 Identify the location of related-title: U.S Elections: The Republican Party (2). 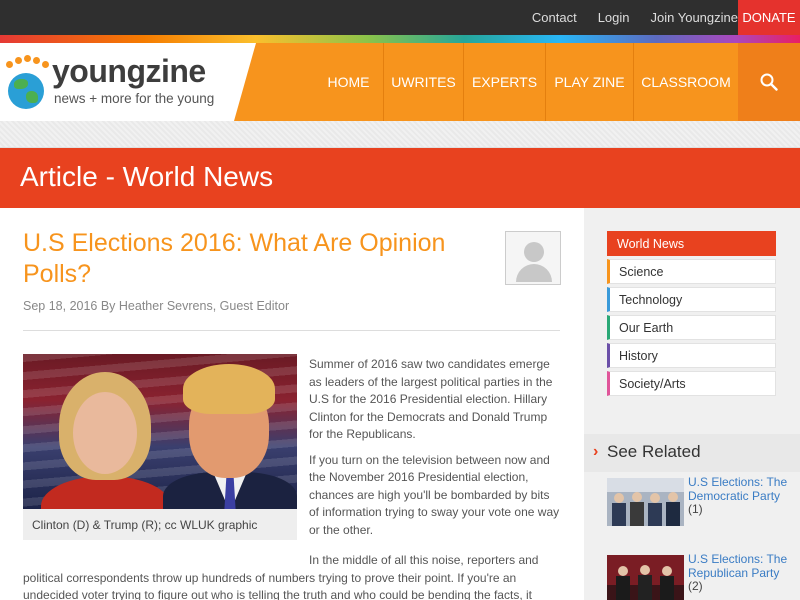
(740, 573).